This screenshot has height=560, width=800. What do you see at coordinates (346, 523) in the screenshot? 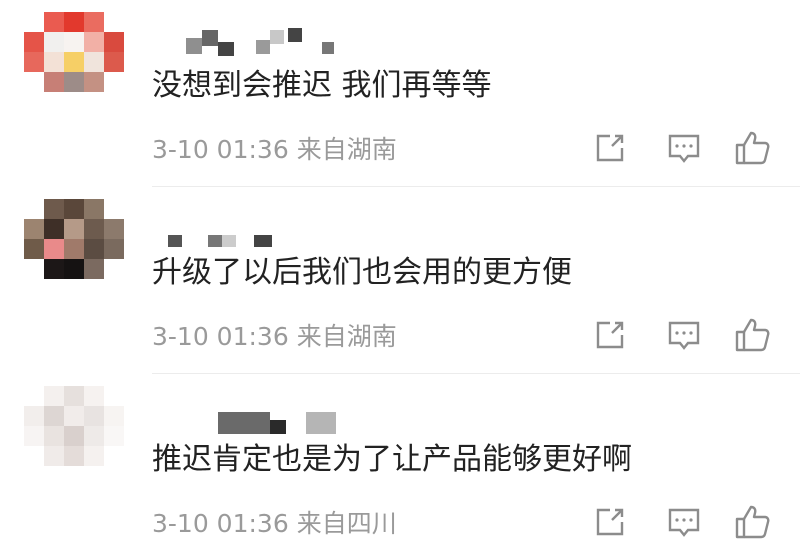
I see `comment-location: 来自四川` at bounding box center [346, 523].